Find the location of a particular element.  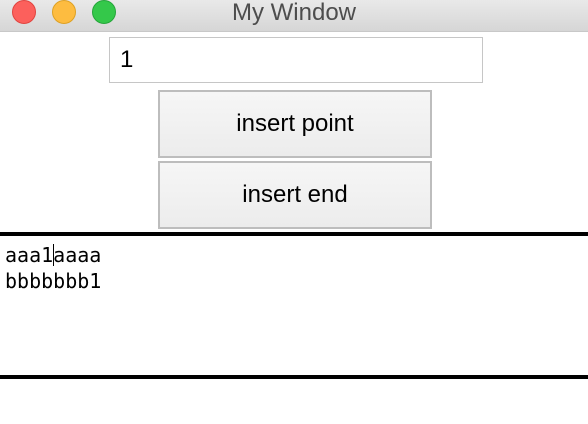

text-before-cursor: aaa1 is located at coordinates (29, 255).